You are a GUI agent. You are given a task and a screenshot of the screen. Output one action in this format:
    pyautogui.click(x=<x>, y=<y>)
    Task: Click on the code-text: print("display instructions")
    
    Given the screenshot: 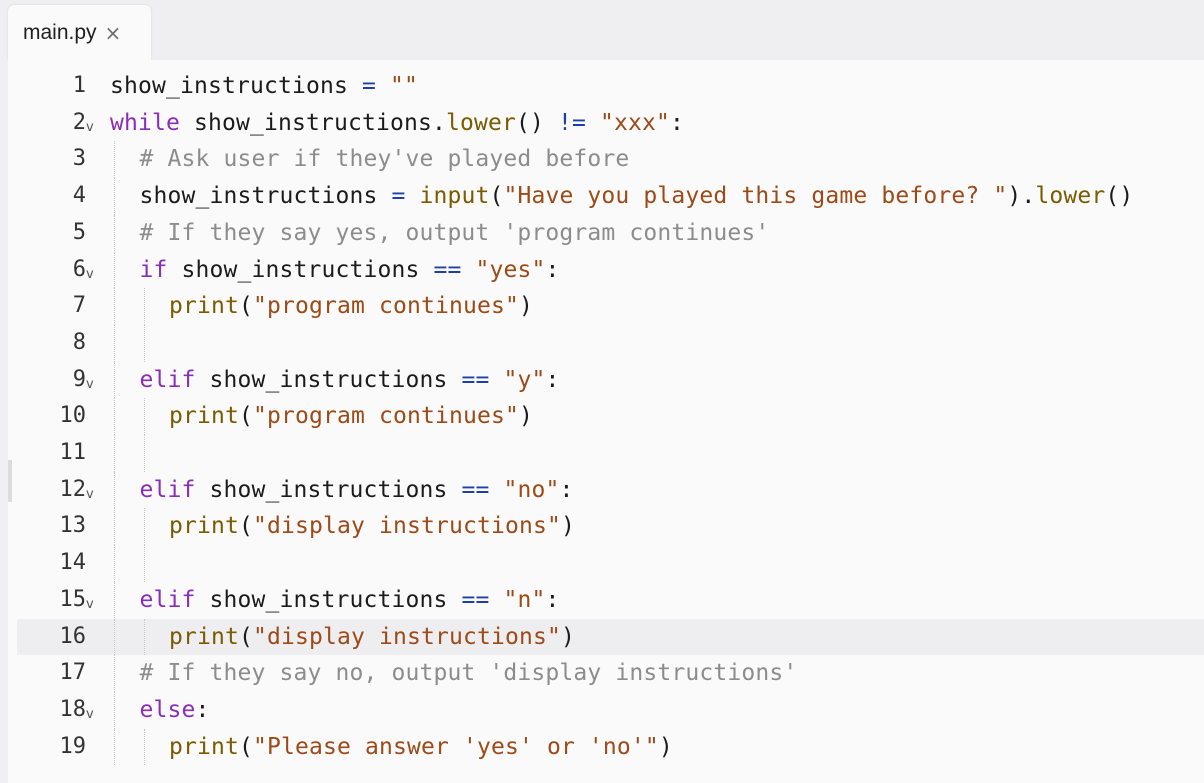 What is the action you would take?
    pyautogui.click(x=372, y=526)
    